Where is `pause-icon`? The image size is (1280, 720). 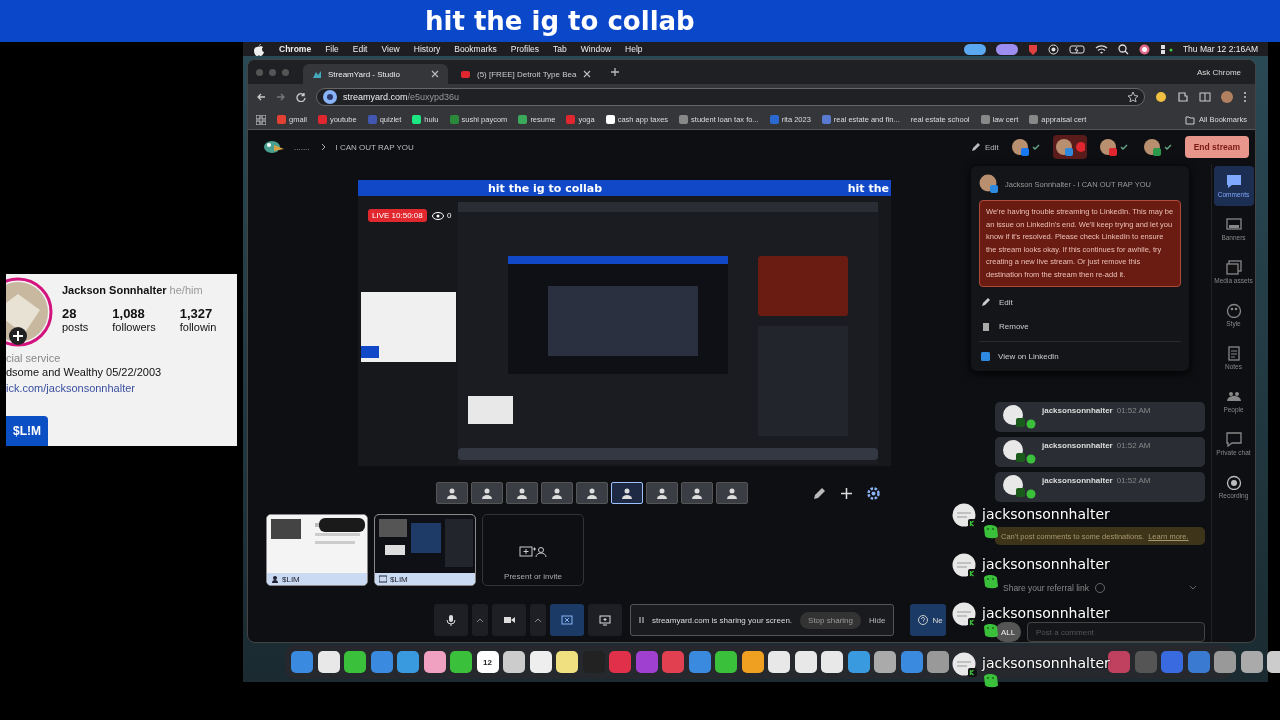
pause-icon is located at coordinates (641, 620).